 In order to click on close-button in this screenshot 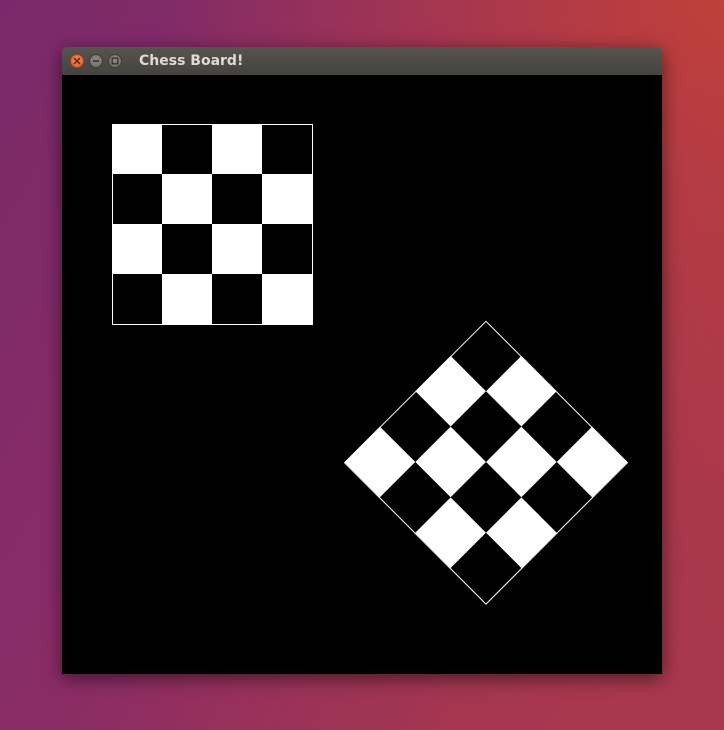, I will do `click(77, 61)`.